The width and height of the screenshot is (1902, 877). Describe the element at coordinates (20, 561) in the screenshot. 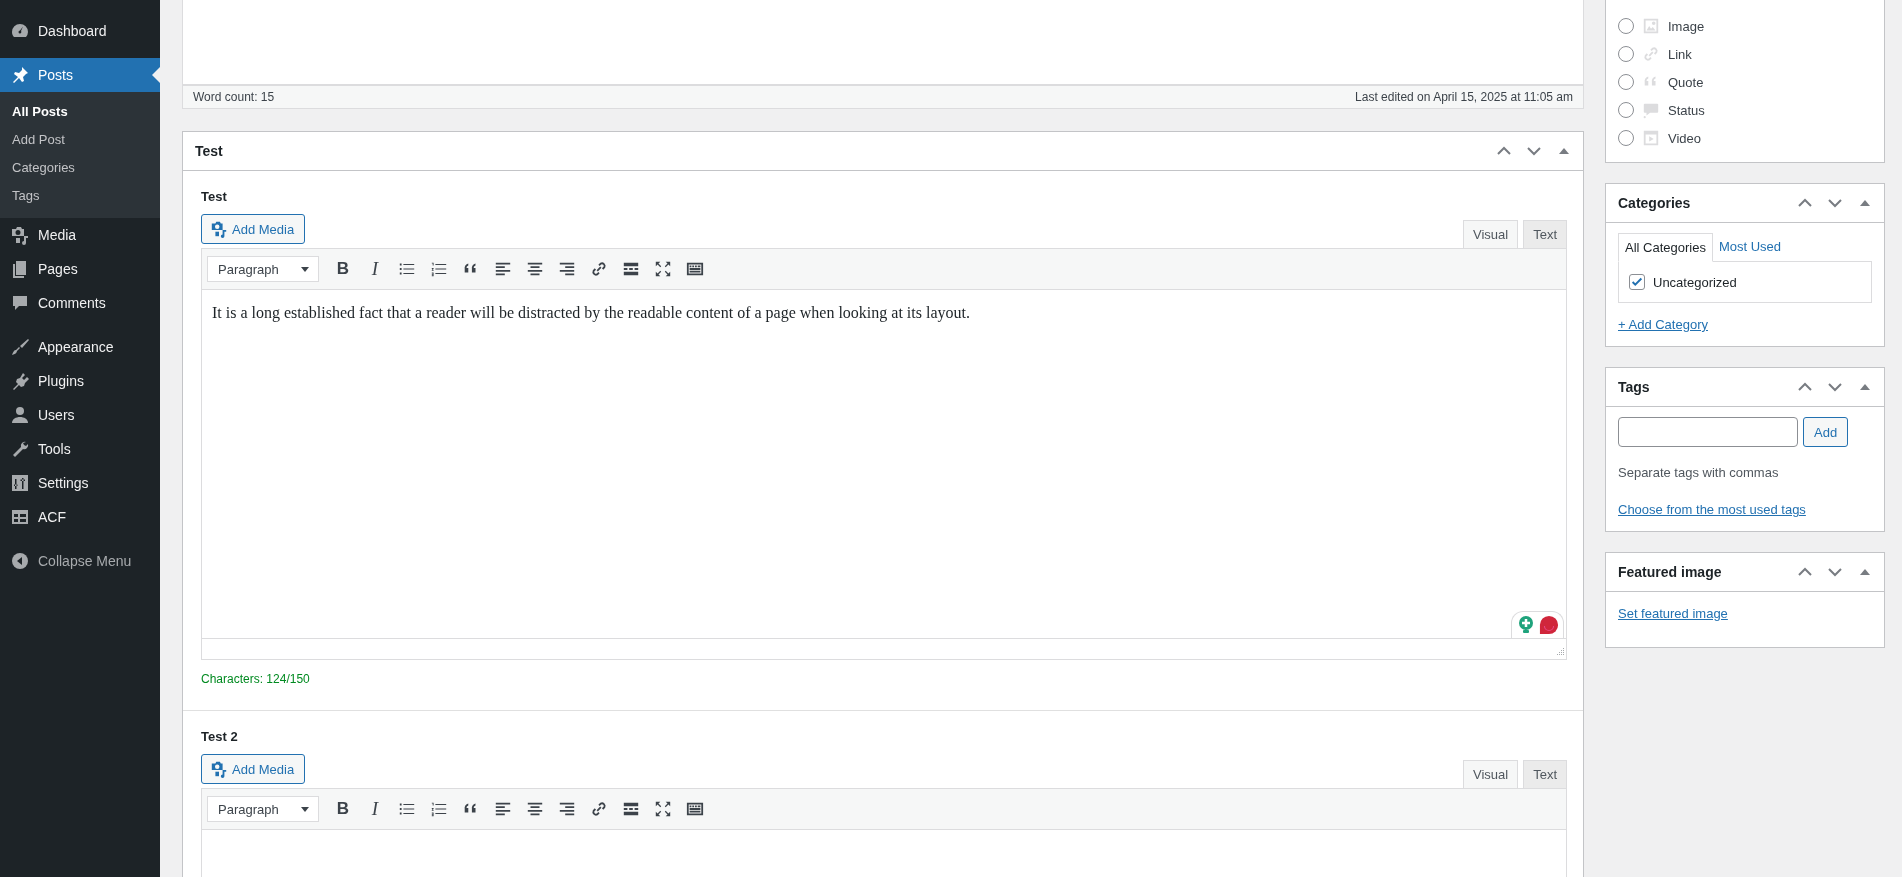

I see `collapse-icon` at that location.